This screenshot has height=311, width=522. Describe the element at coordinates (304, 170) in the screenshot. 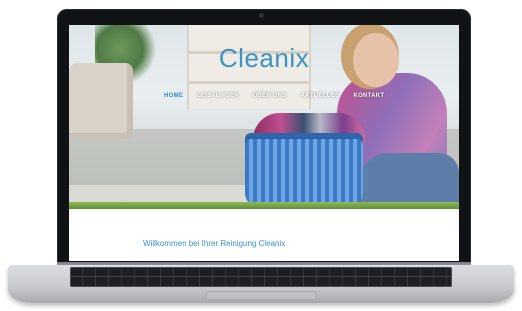

I see `laundry-basket` at that location.